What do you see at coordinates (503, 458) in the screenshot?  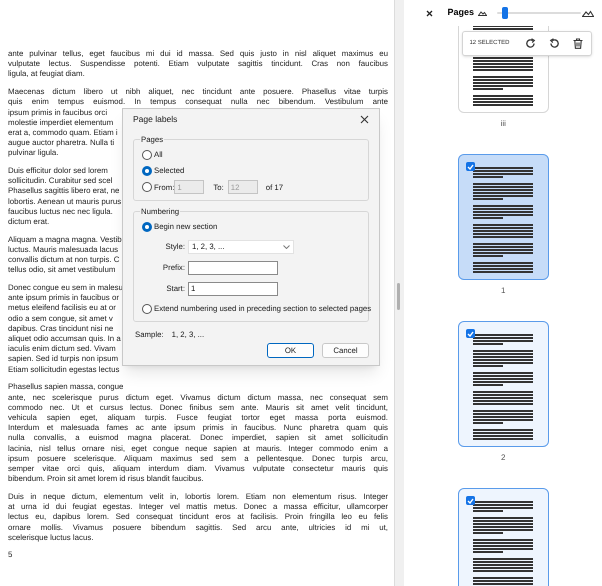 I see `page-label: 2` at bounding box center [503, 458].